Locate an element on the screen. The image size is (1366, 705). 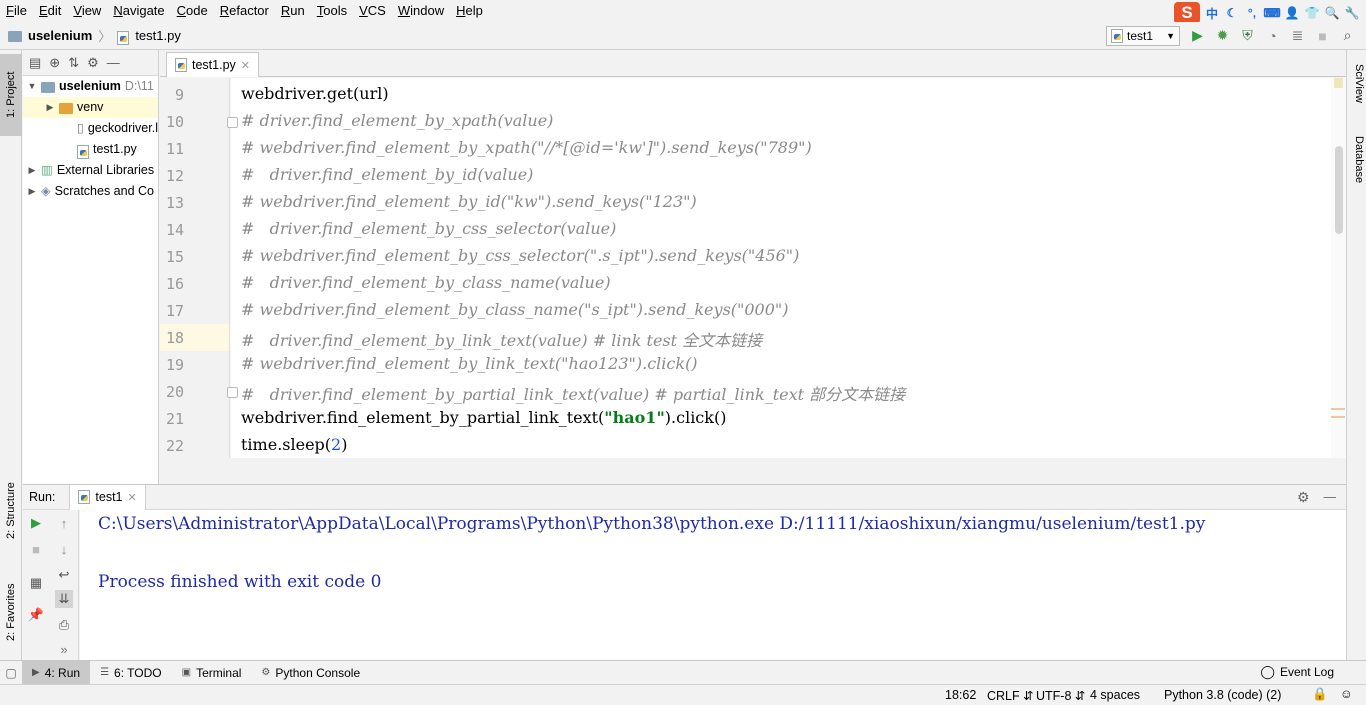
tree-item: ▶ ◈ Scratches and Co is located at coordinates (90, 191).